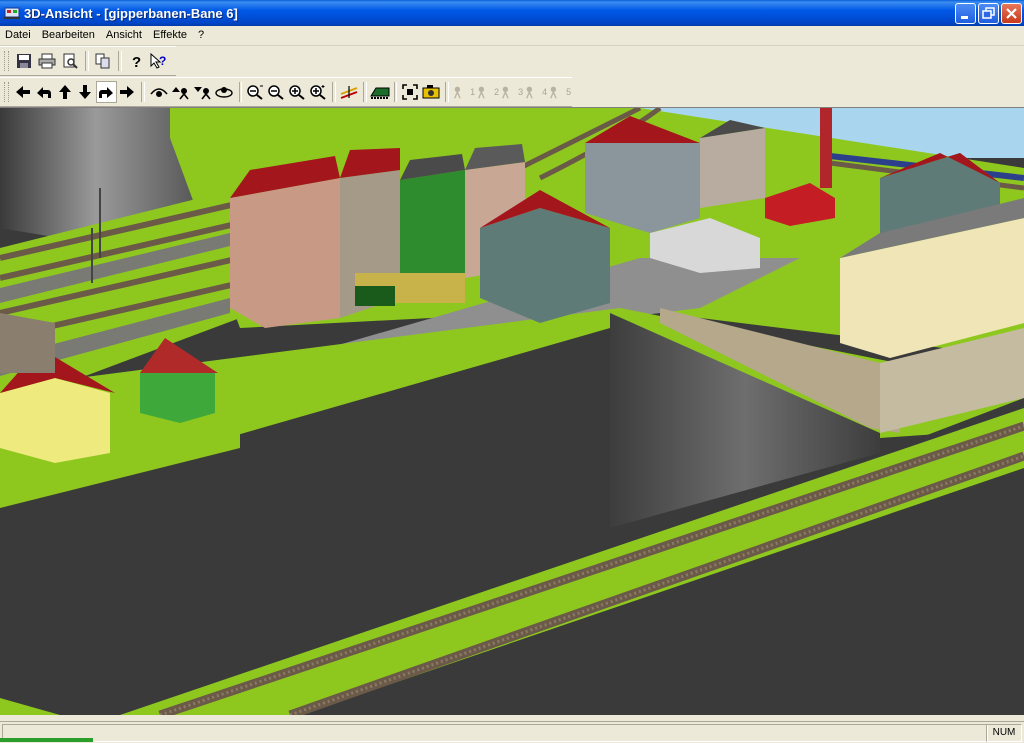 This screenshot has height=743, width=1024. I want to click on train-view-icon, so click(379, 93).